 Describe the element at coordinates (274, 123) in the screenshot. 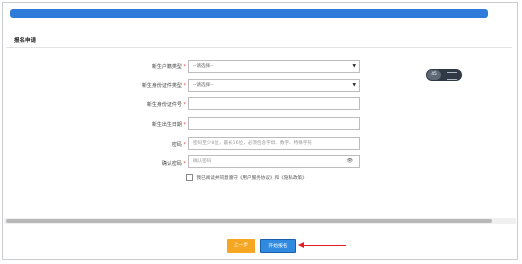

I see `birth-date-input` at that location.